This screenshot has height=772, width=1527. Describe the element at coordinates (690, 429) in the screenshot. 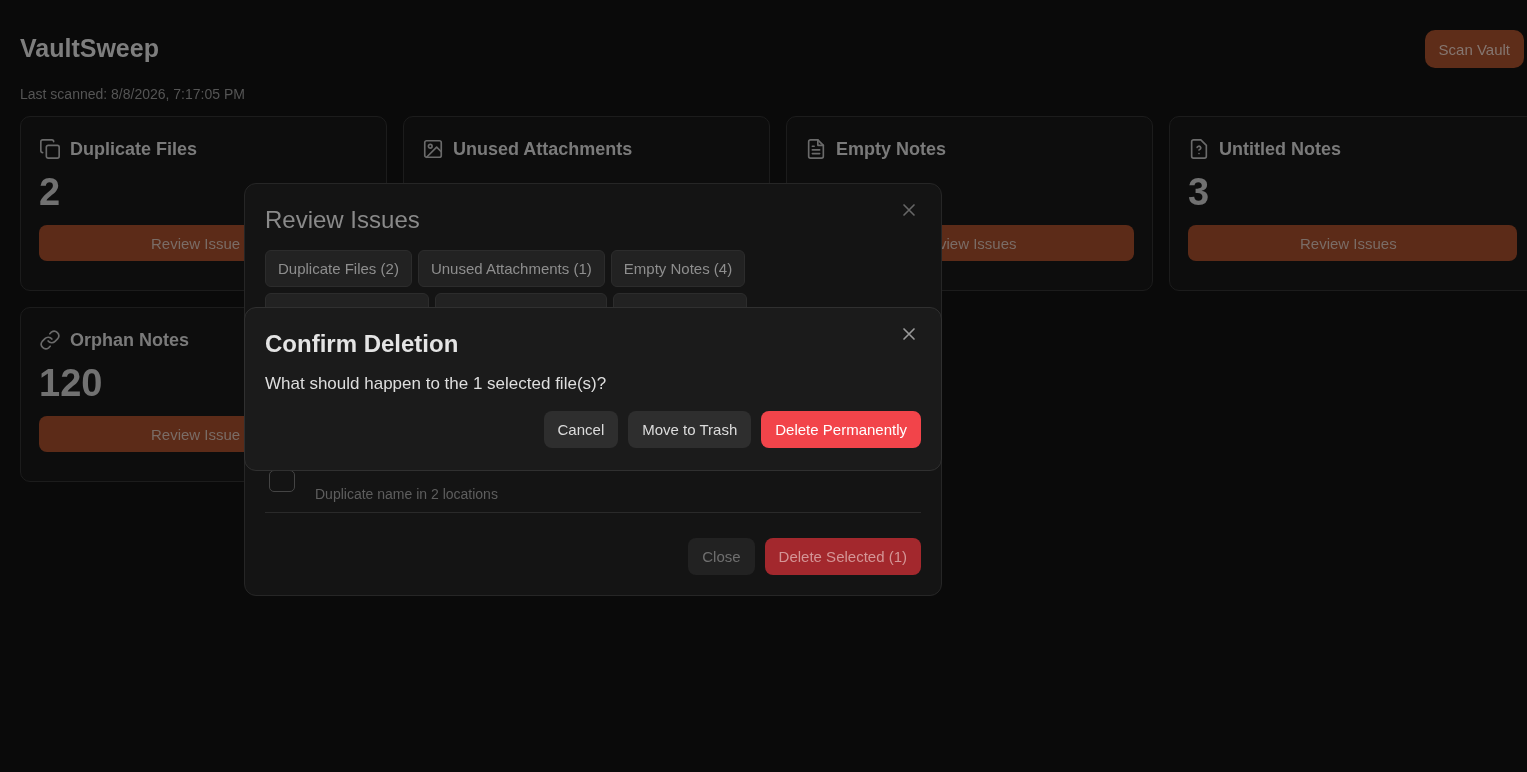

I see `dialog-button: Move to Trash` at that location.